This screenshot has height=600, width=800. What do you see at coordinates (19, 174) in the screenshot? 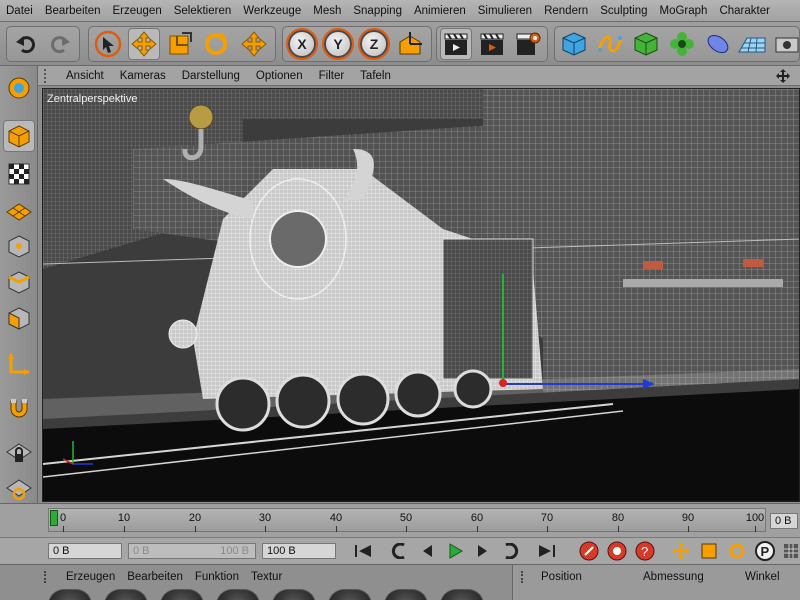
I see `texture-mode-button` at bounding box center [19, 174].